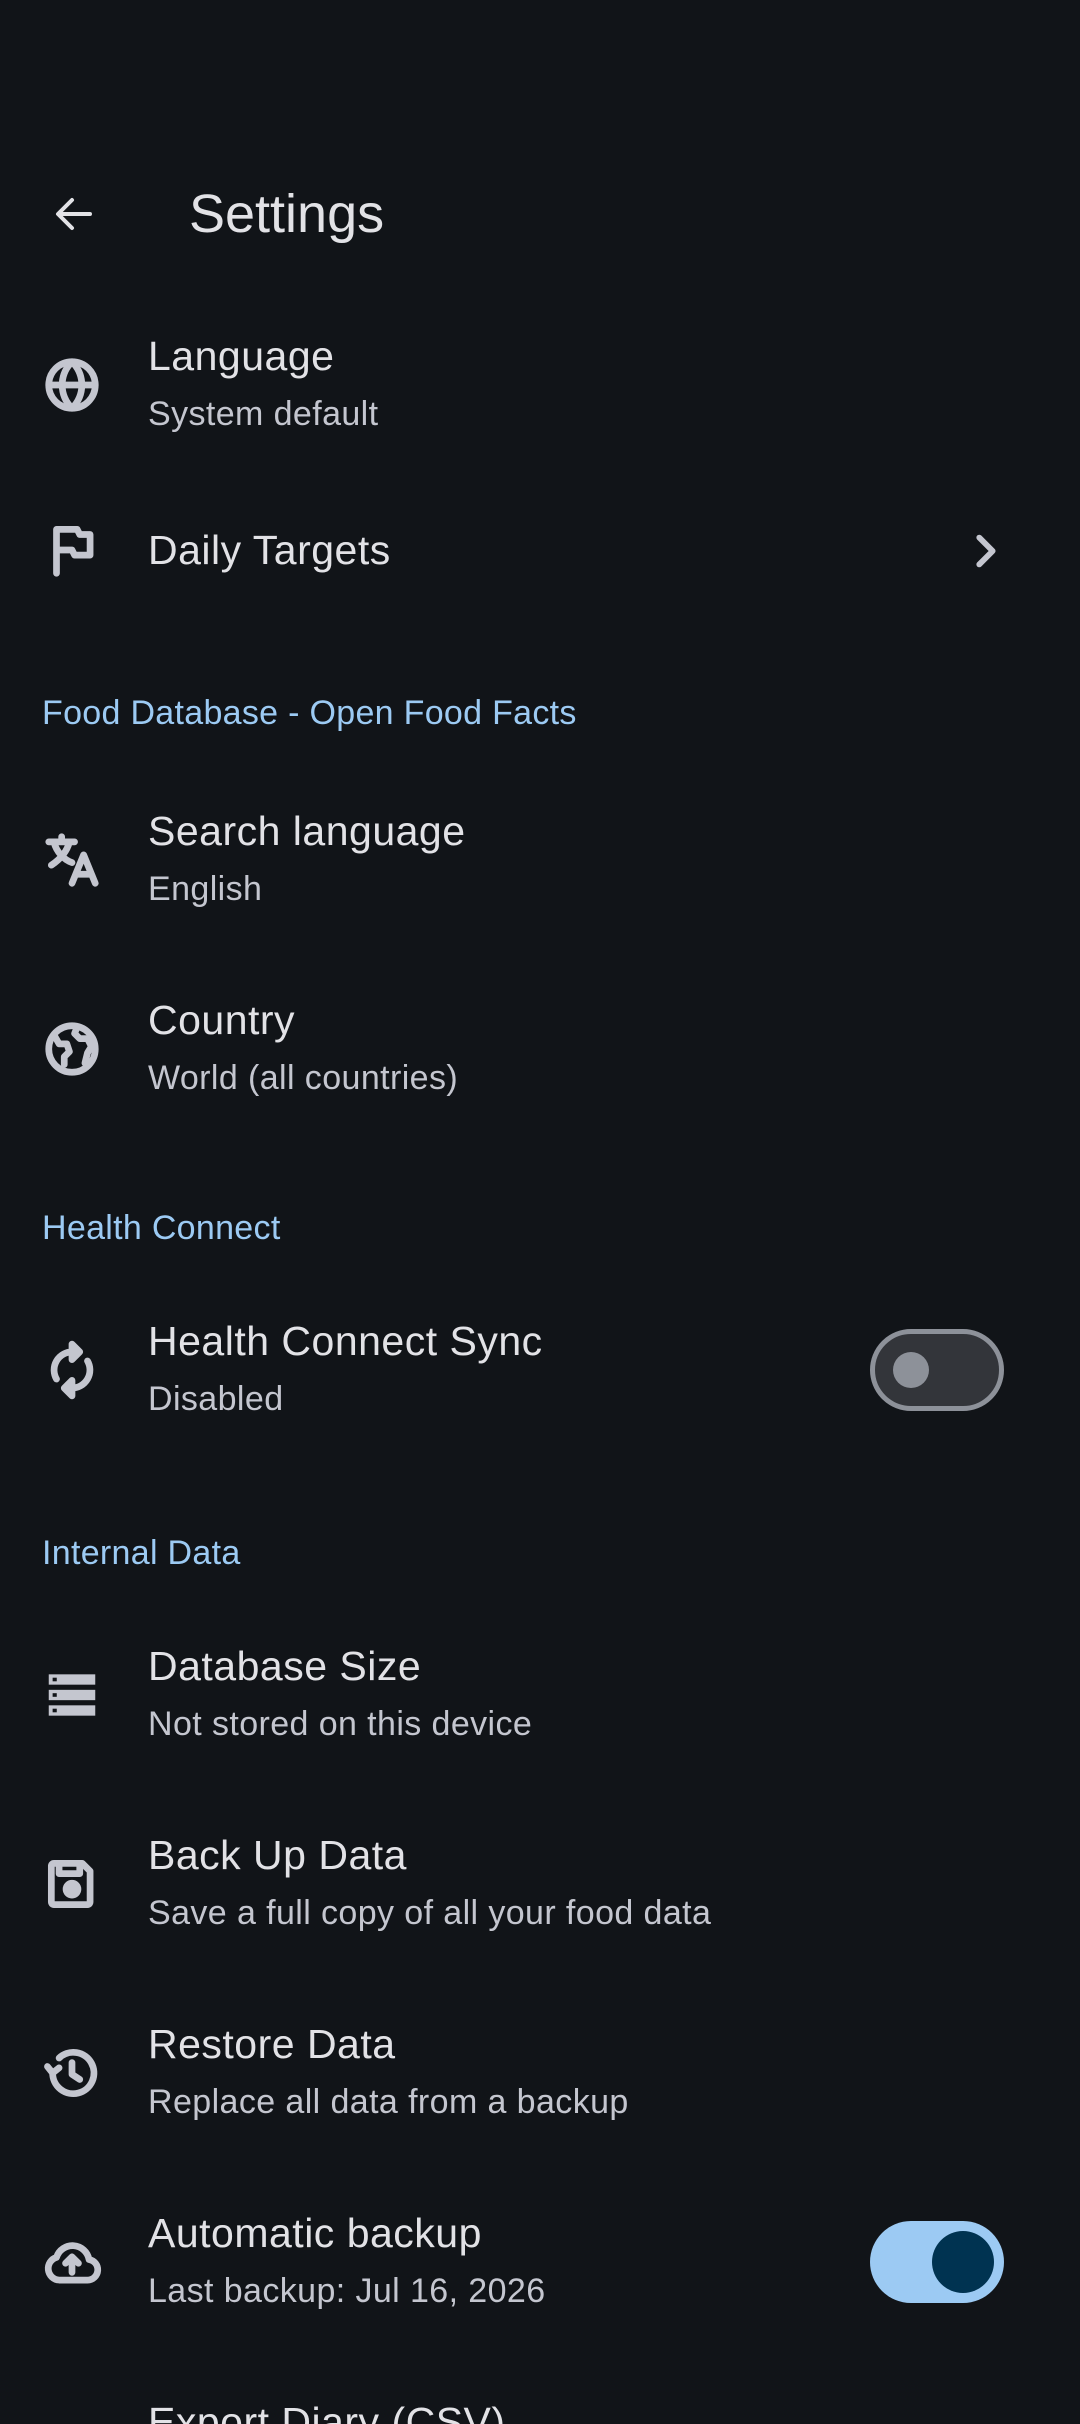  What do you see at coordinates (540, 2405) in the screenshot?
I see `export-diary-setting: Export Diary (CSV)` at bounding box center [540, 2405].